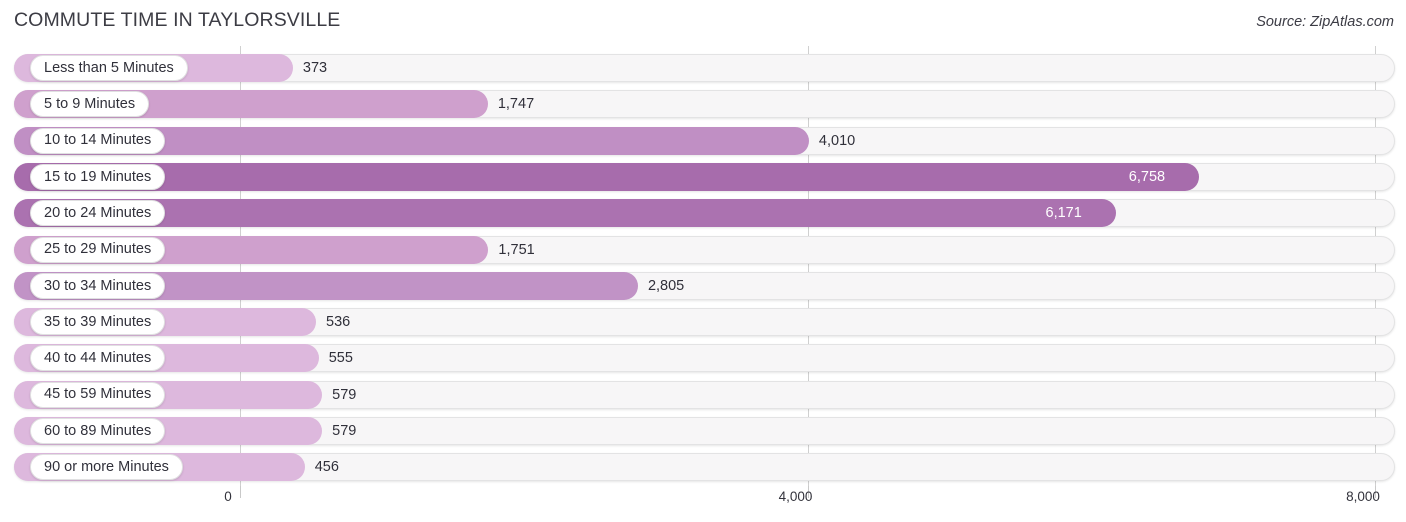 The width and height of the screenshot is (1406, 522). Describe the element at coordinates (516, 249) in the screenshot. I see `bar-value-label: 1,751` at that location.